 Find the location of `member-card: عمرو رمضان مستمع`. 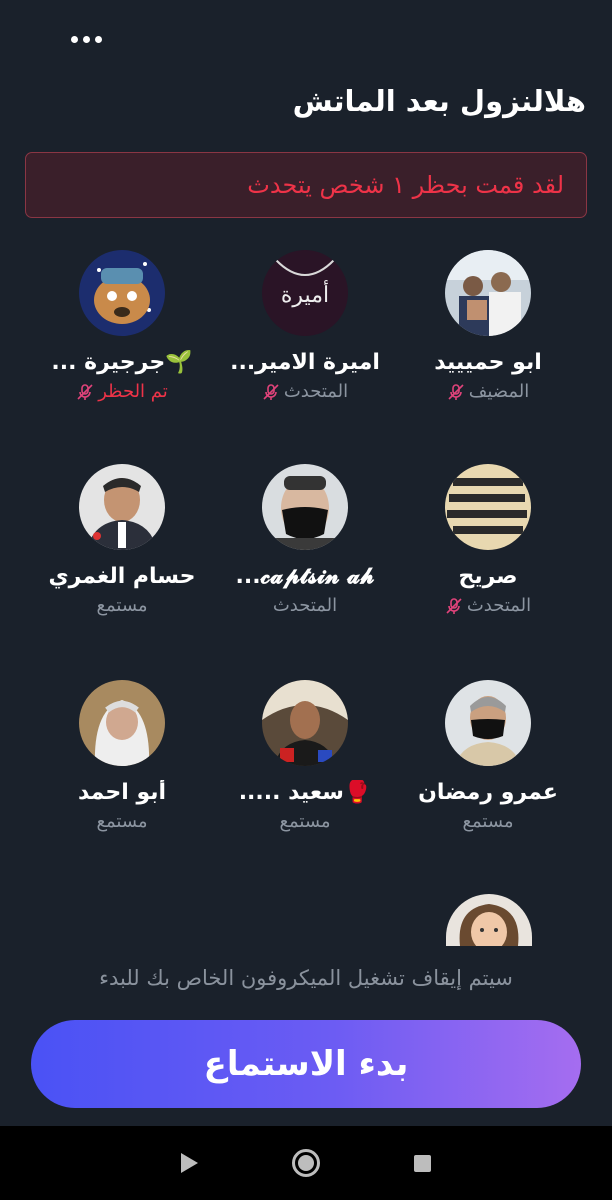

member-card: عمرو رمضان مستمع is located at coordinates (488, 756).